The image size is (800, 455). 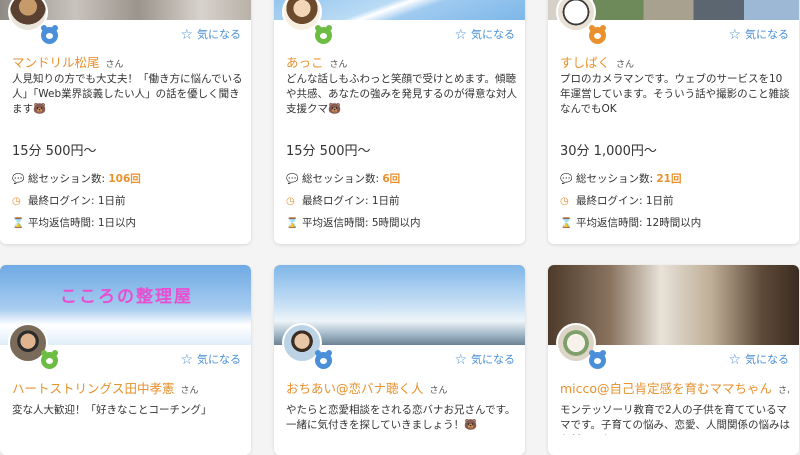 I want to click on mentor-name: ハートストリングス田中孝憲 さん, so click(x=126, y=387).